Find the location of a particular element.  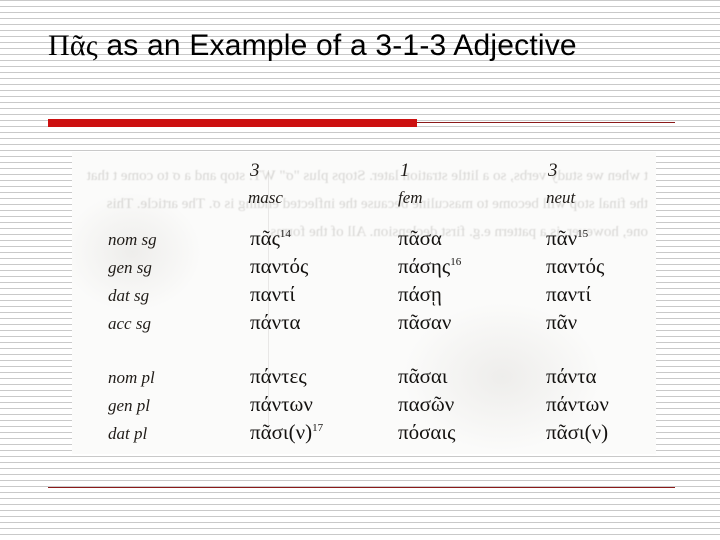

title-divider is located at coordinates (361, 123).